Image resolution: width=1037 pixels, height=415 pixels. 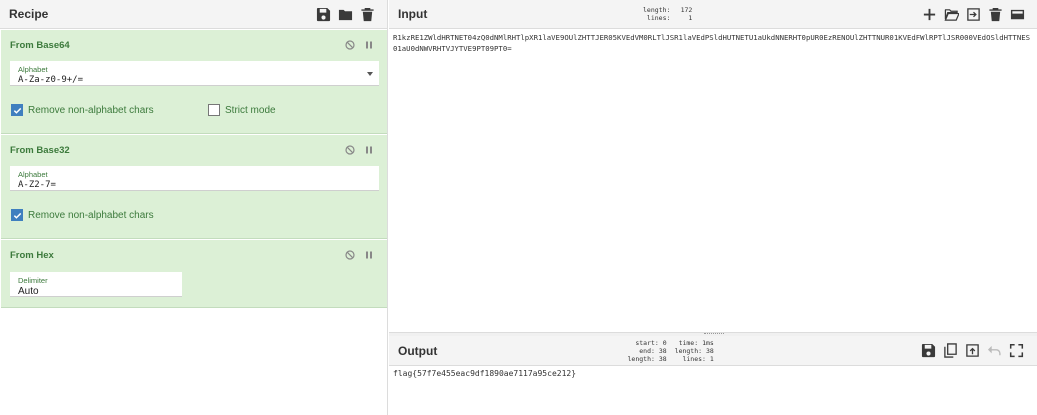 I want to click on clear-recipe-button, so click(x=367, y=14).